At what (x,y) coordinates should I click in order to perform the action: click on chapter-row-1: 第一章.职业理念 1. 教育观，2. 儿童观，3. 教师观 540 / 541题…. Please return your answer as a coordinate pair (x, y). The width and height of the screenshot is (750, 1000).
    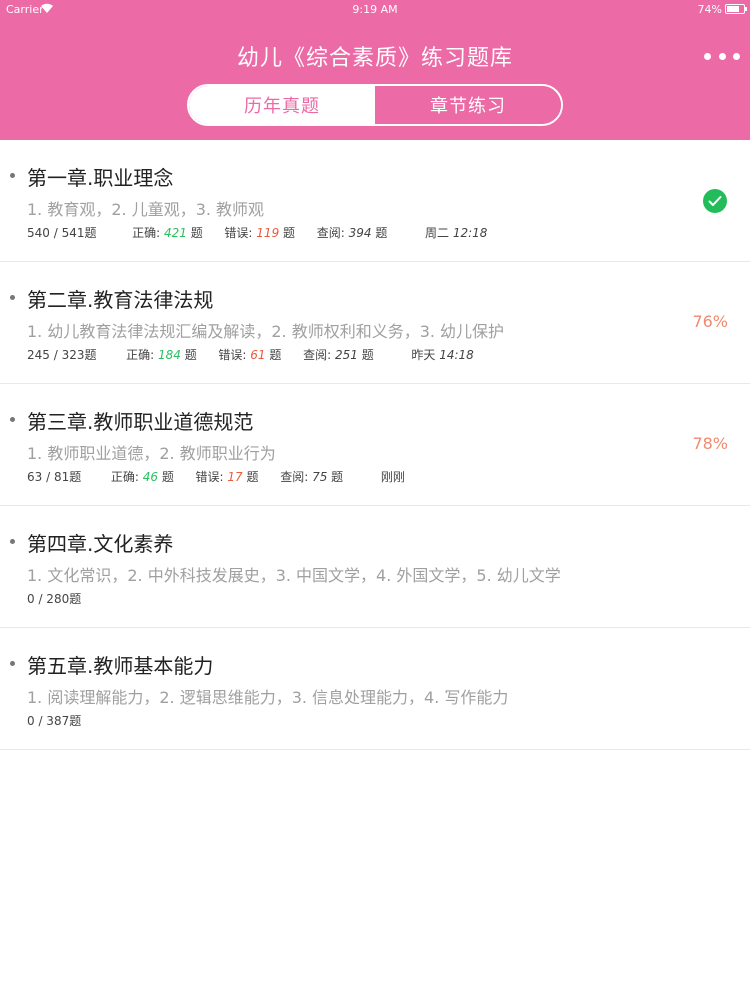
    Looking at the image, I should click on (375, 201).